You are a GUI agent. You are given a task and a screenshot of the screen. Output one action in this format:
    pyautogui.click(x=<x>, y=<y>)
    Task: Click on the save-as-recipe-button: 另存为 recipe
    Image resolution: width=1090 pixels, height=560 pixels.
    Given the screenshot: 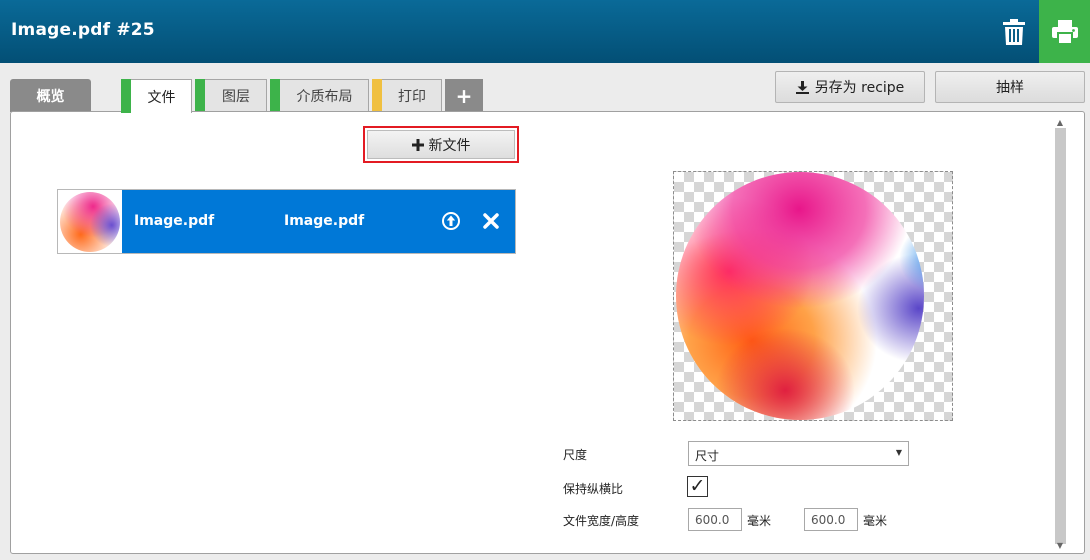 What is the action you would take?
    pyautogui.click(x=850, y=87)
    